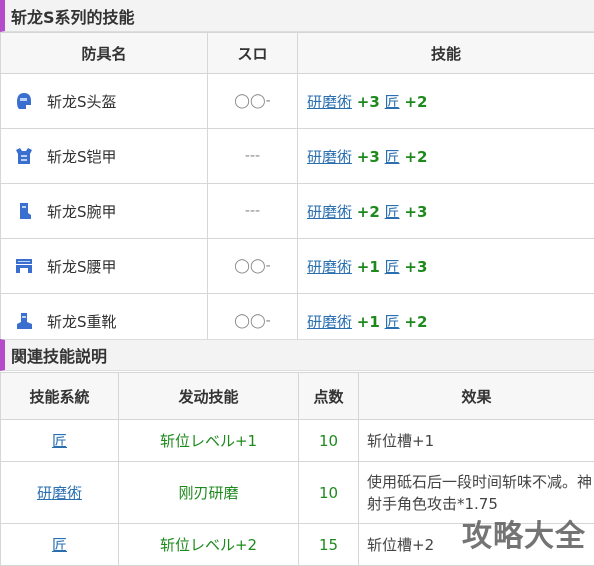 The image size is (594, 566). What do you see at coordinates (24, 156) in the screenshot?
I see `chest-armor-icon` at bounding box center [24, 156].